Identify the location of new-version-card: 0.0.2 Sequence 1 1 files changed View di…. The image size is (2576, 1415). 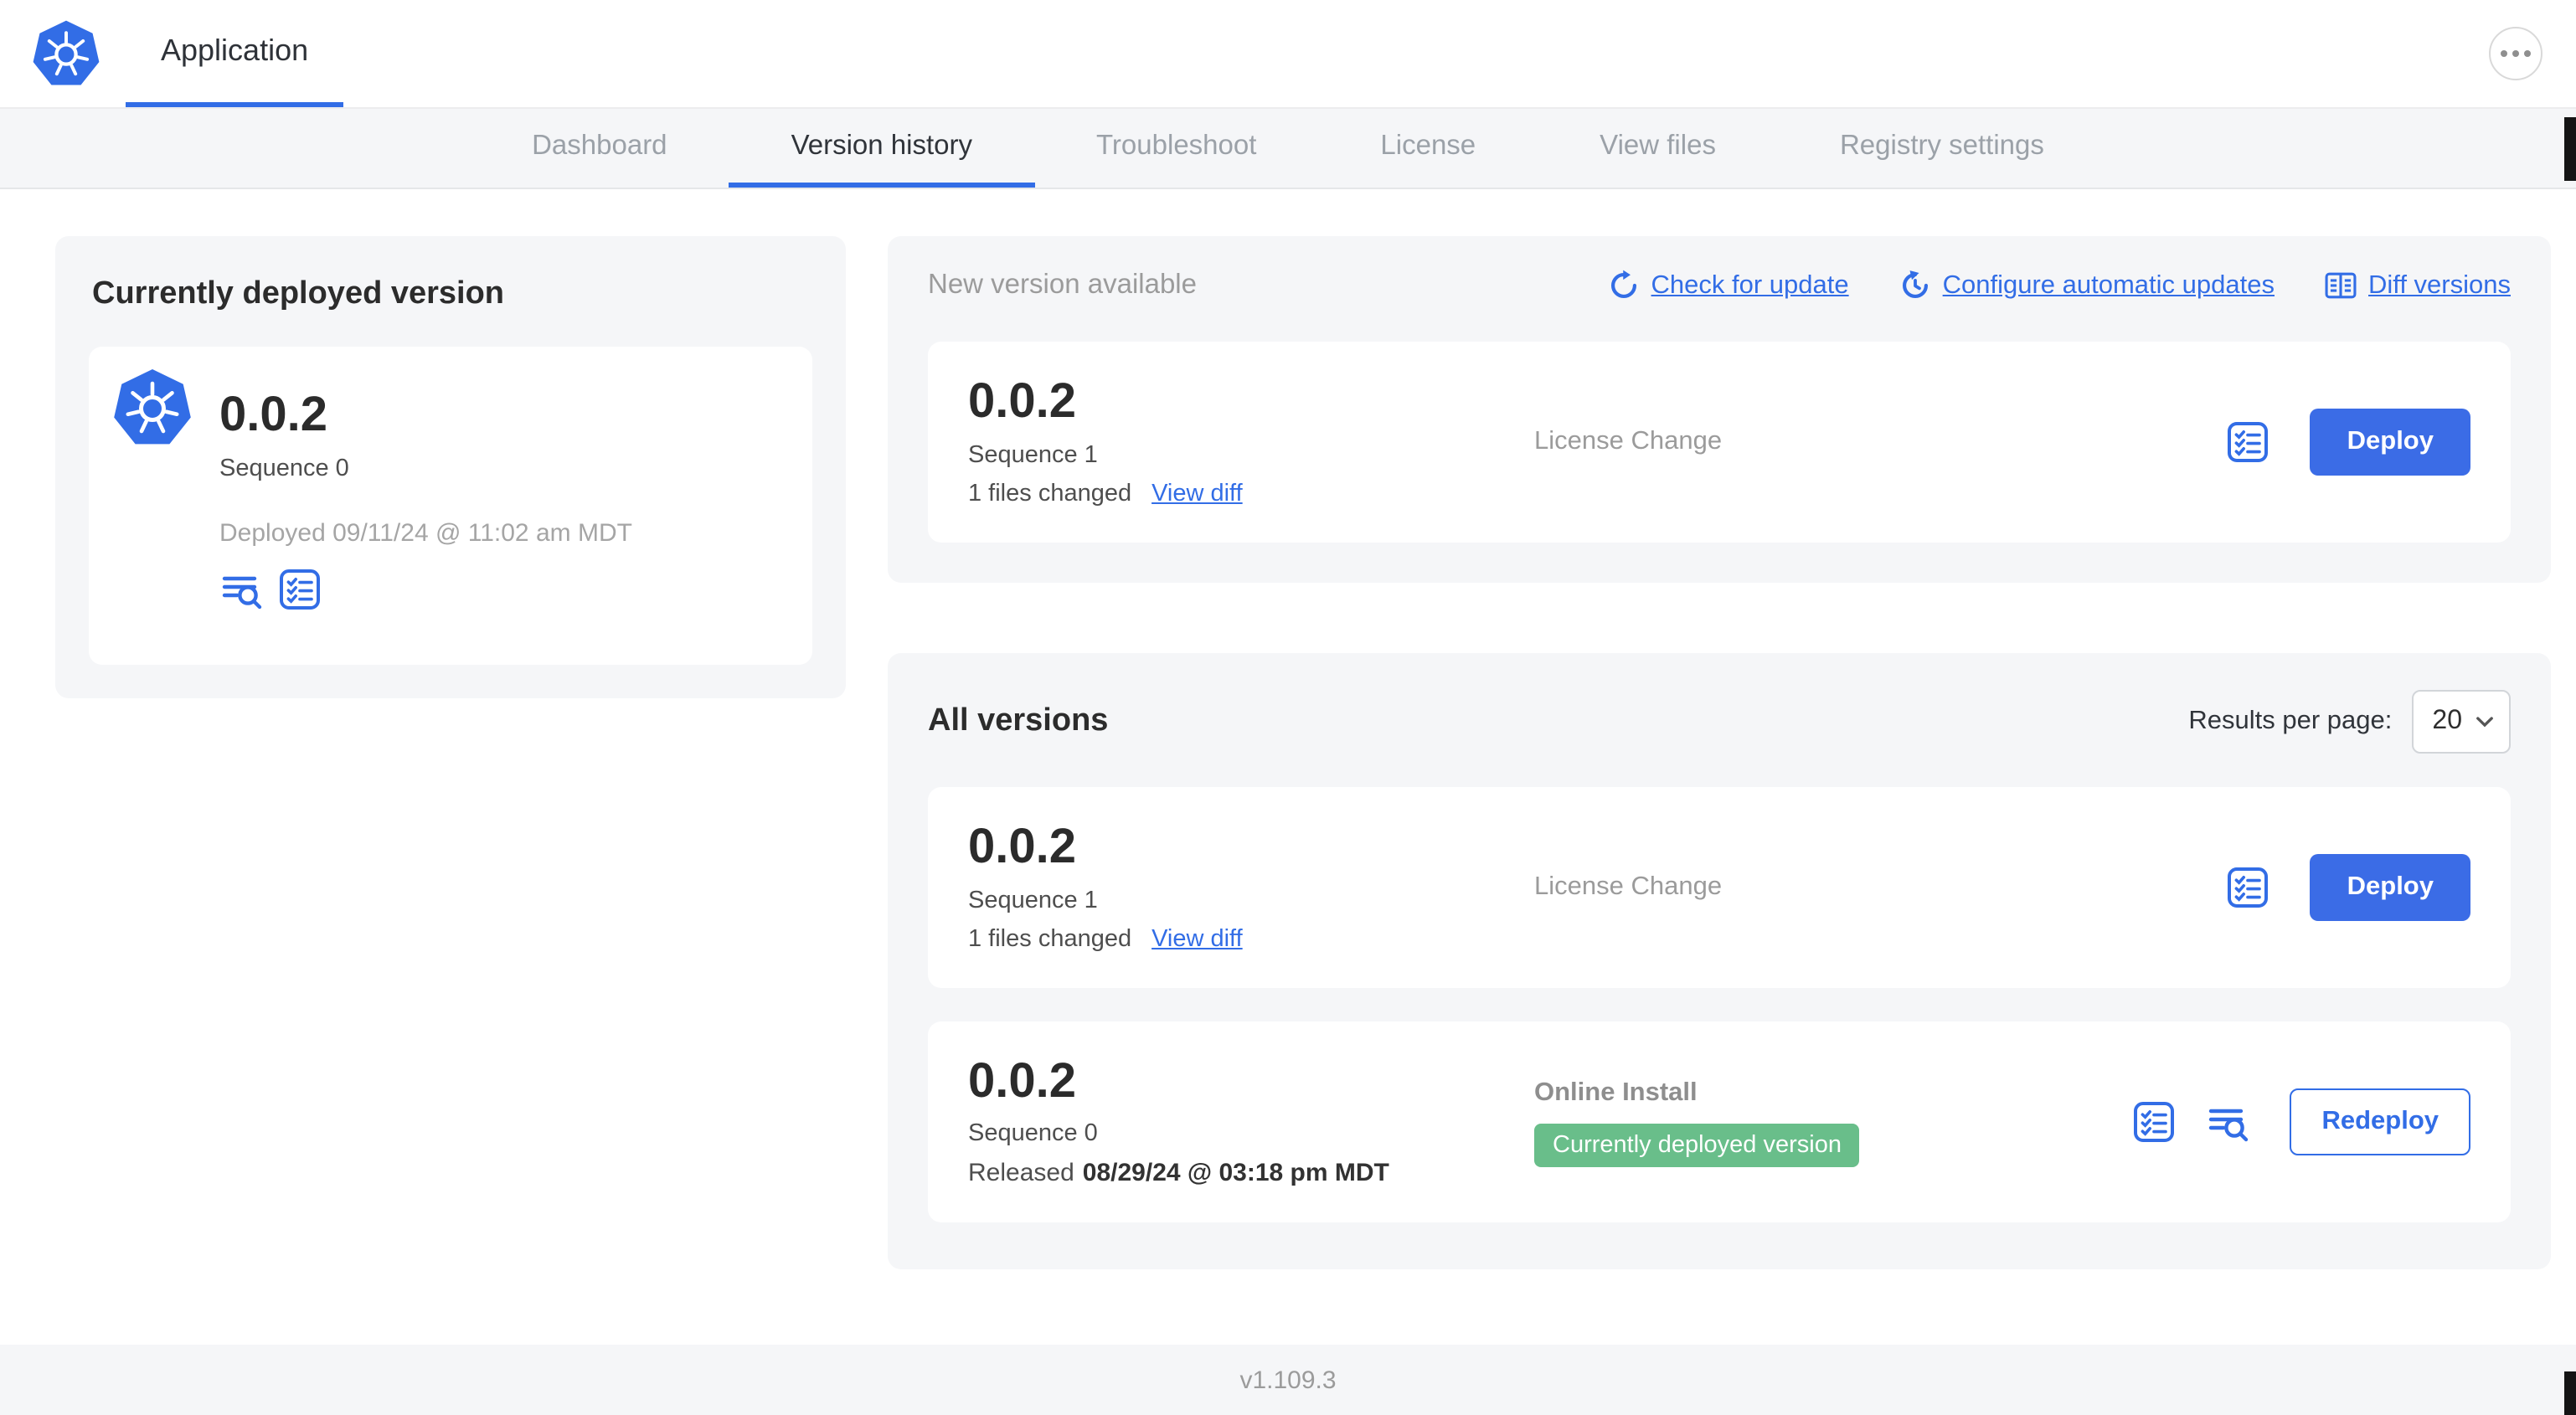
(1719, 442).